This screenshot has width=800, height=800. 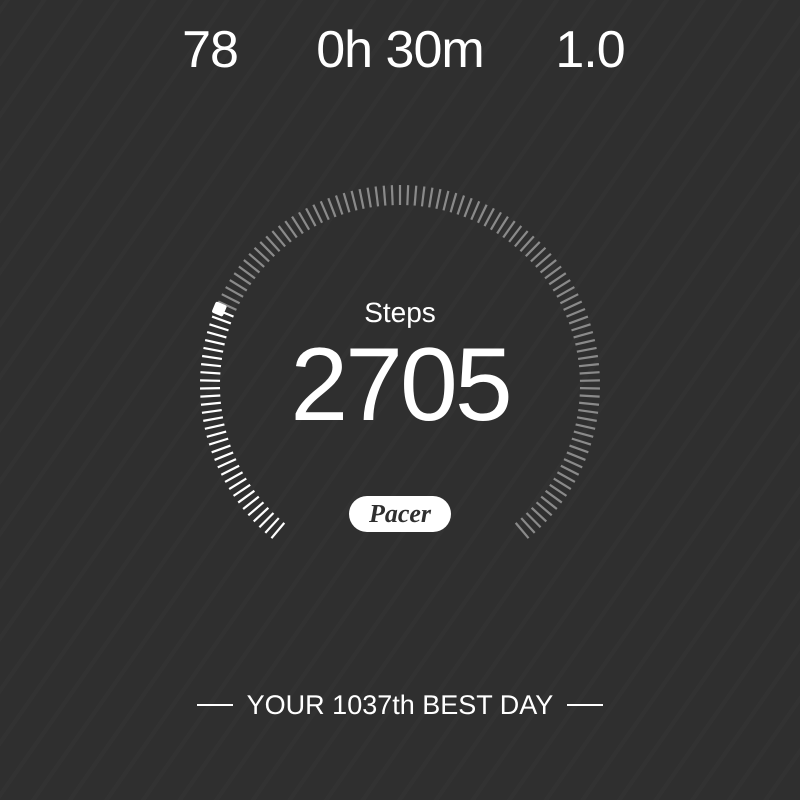 What do you see at coordinates (400, 514) in the screenshot?
I see `pacer-logo: Pacer` at bounding box center [400, 514].